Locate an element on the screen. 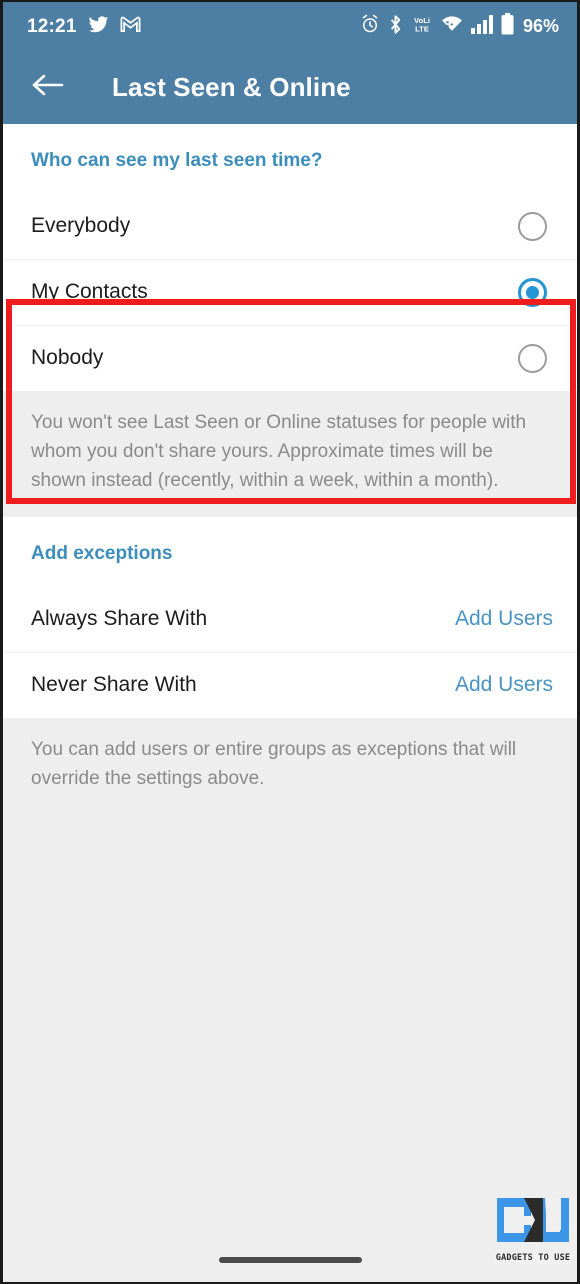 This screenshot has height=1284, width=580. watermark-text: GADGETS TO USE is located at coordinates (533, 1258).